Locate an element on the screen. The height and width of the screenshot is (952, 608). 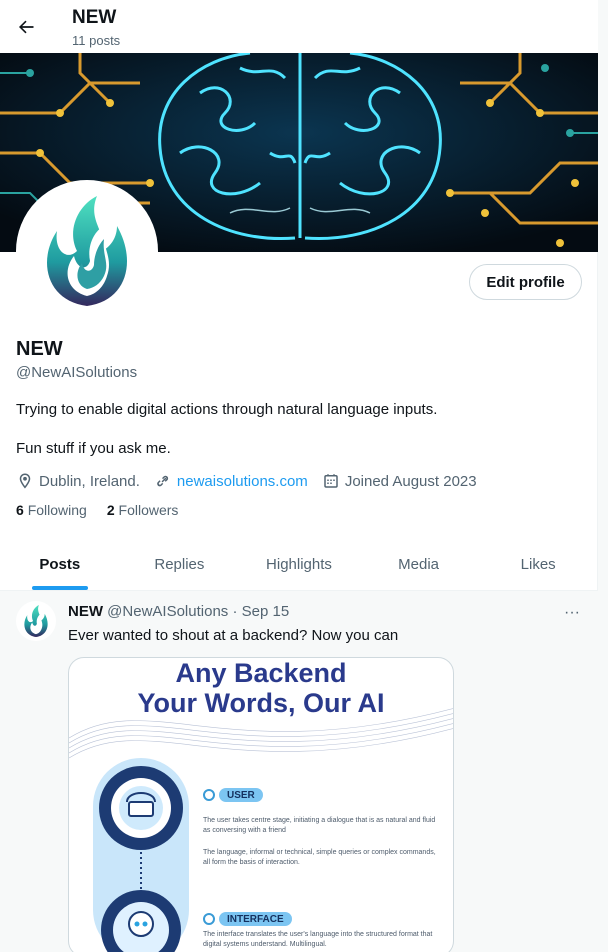
follow-counts: 6 Following 2 Followers is located at coordinates (107, 510).